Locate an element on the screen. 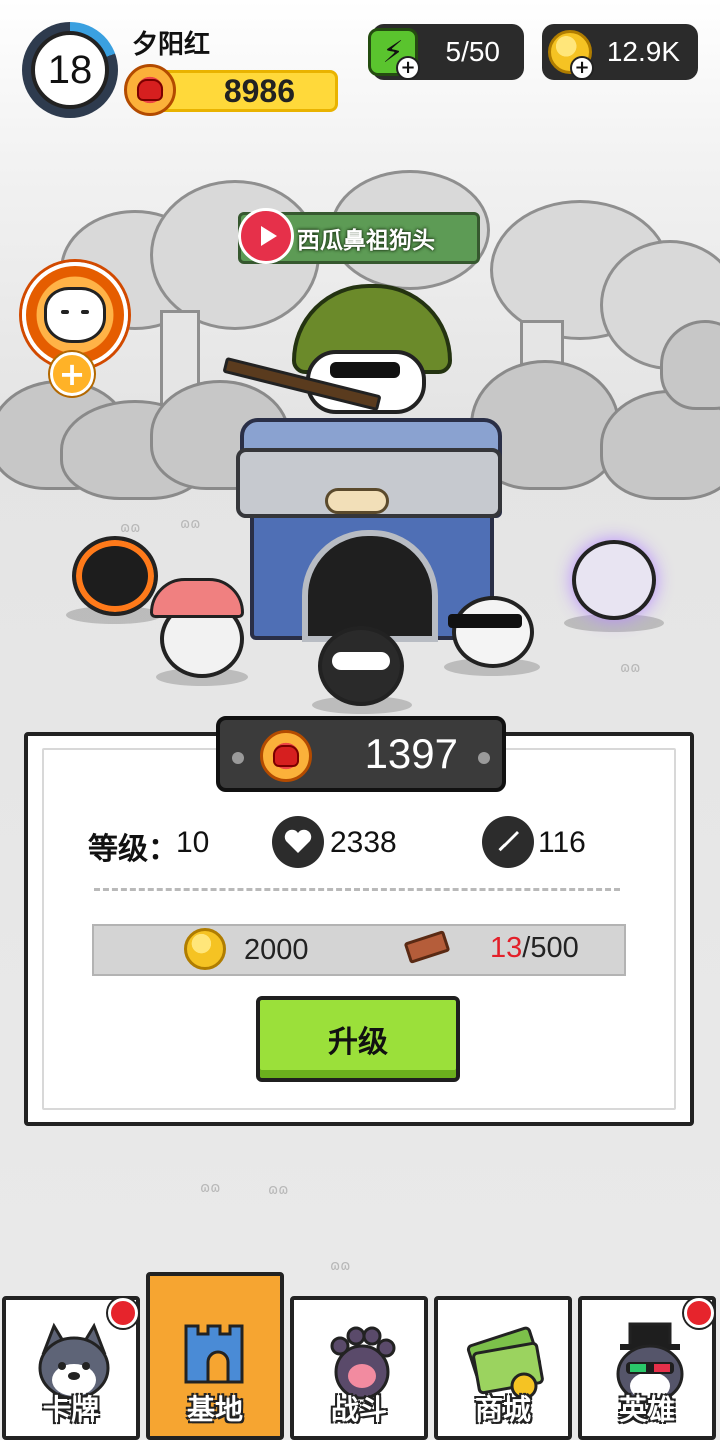 The height and width of the screenshot is (1440, 720). tab-hero-badge is located at coordinates (699, 1313).